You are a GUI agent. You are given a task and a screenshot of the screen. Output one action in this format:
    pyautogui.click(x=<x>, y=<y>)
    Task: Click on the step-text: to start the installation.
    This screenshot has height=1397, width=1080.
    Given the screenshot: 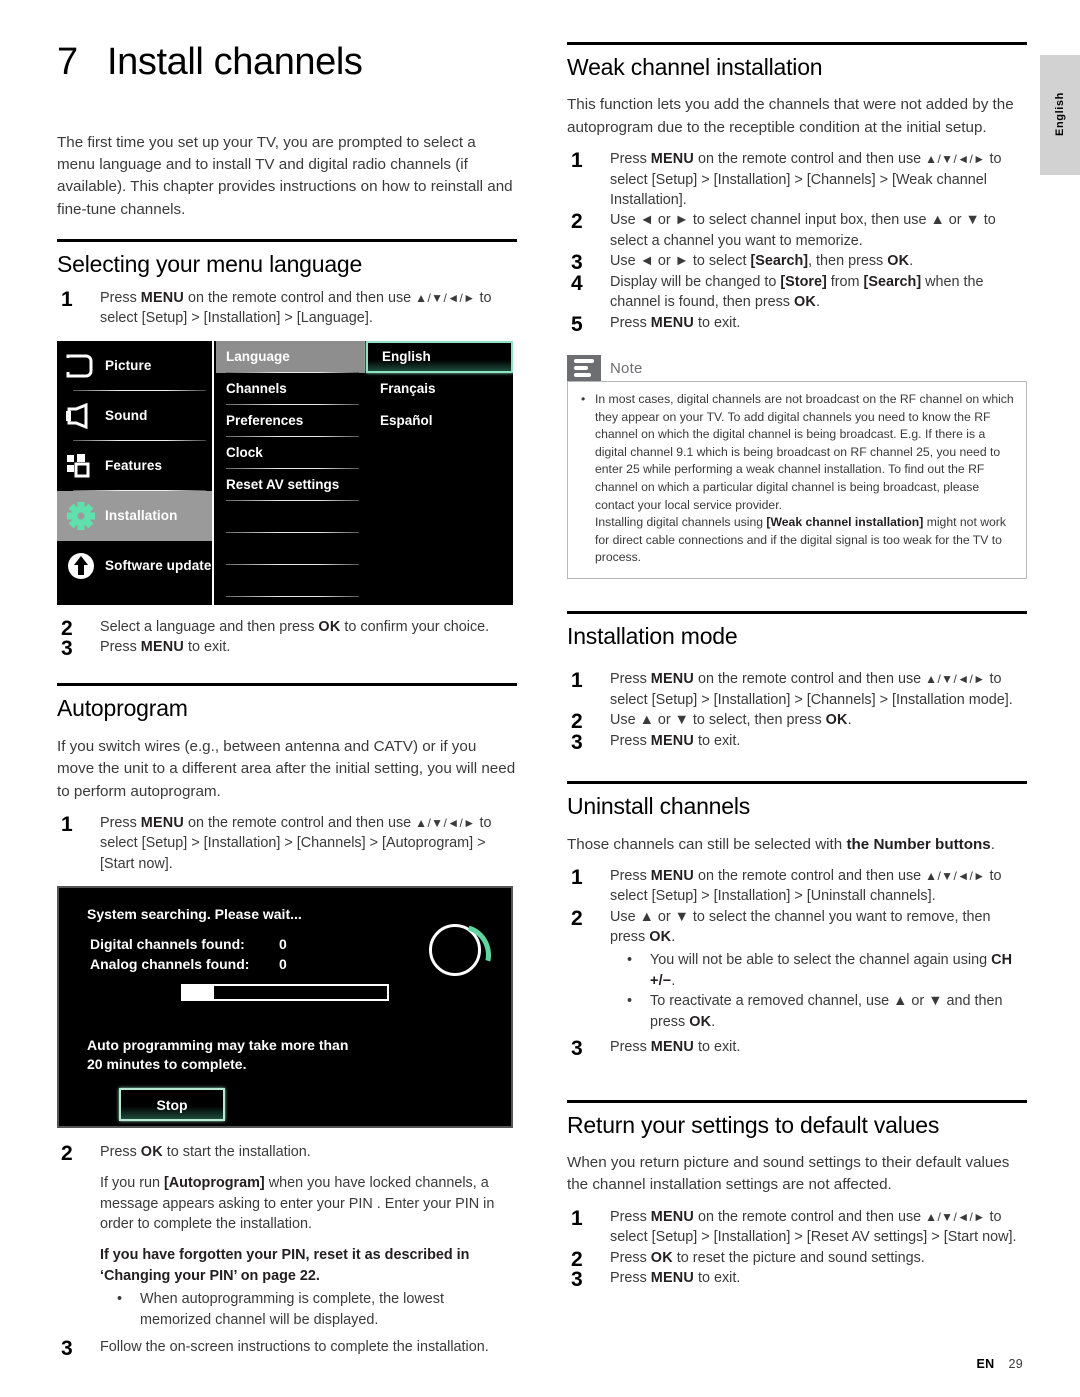 What is the action you would take?
    pyautogui.click(x=236, y=1152)
    